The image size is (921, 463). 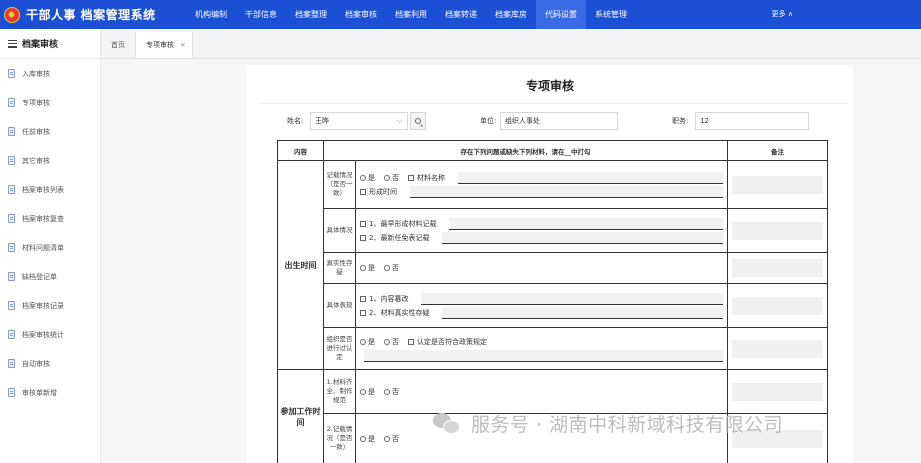 I want to click on nav-item: 档案利用, so click(x=411, y=14).